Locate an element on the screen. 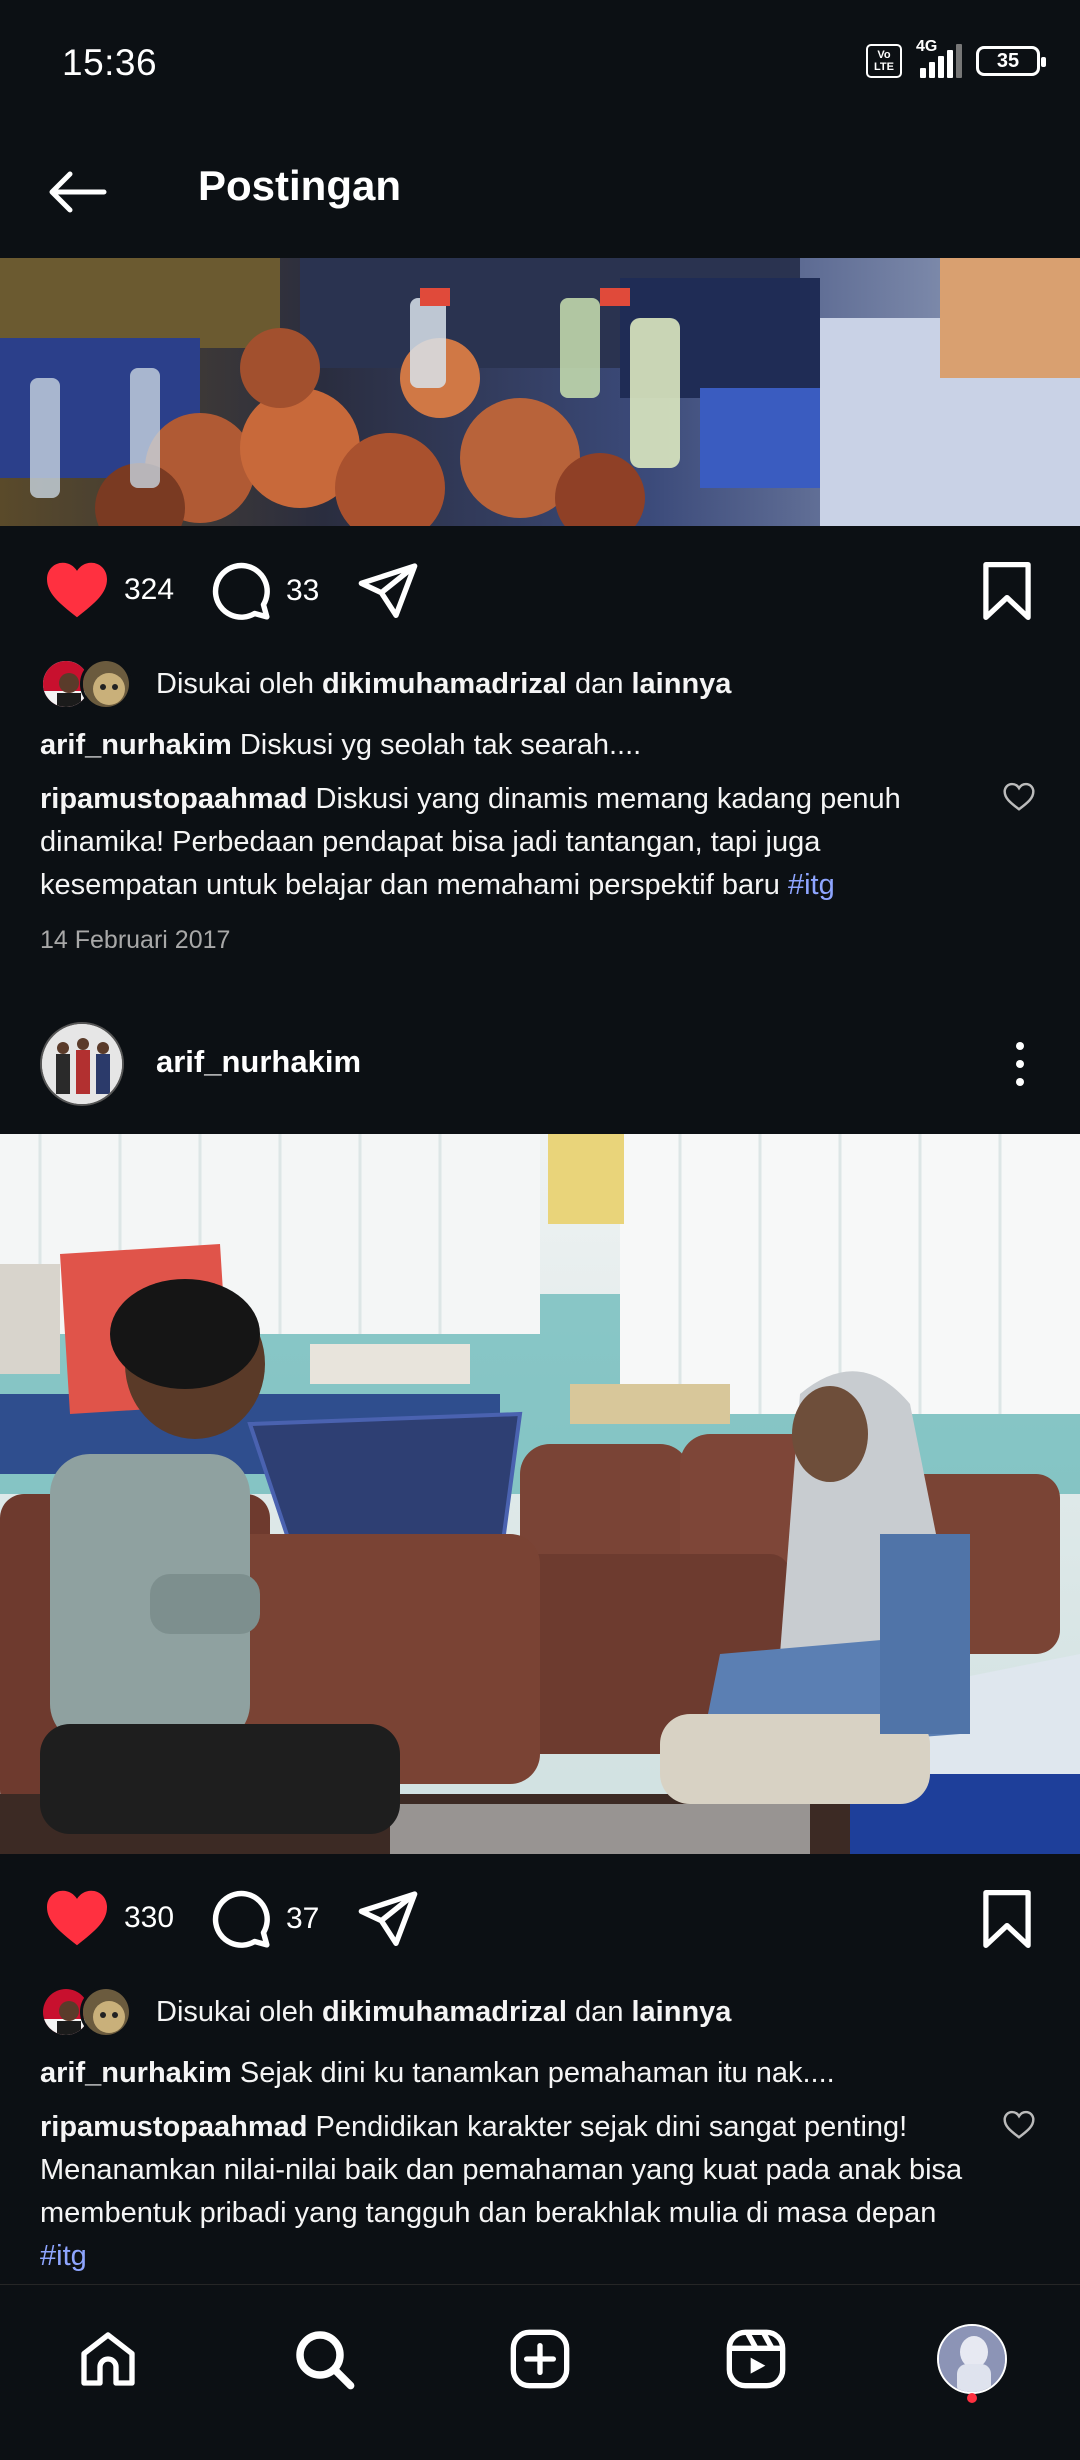 This screenshot has width=1080, height=2460. more-options-button is located at coordinates (1020, 1064).